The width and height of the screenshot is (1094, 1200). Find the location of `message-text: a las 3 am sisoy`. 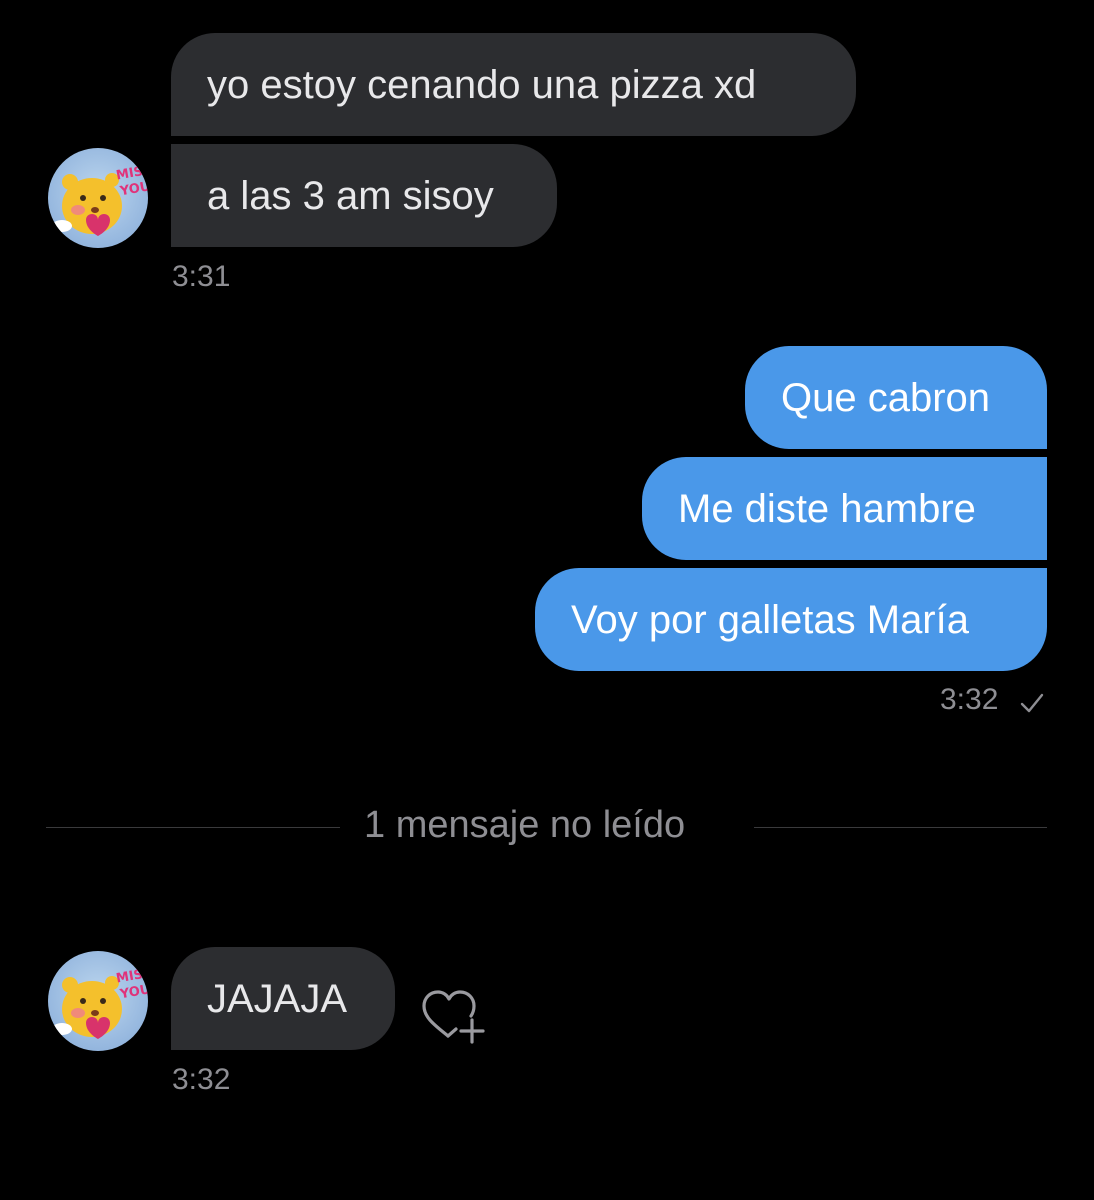

message-text: a las 3 am sisoy is located at coordinates (350, 195).